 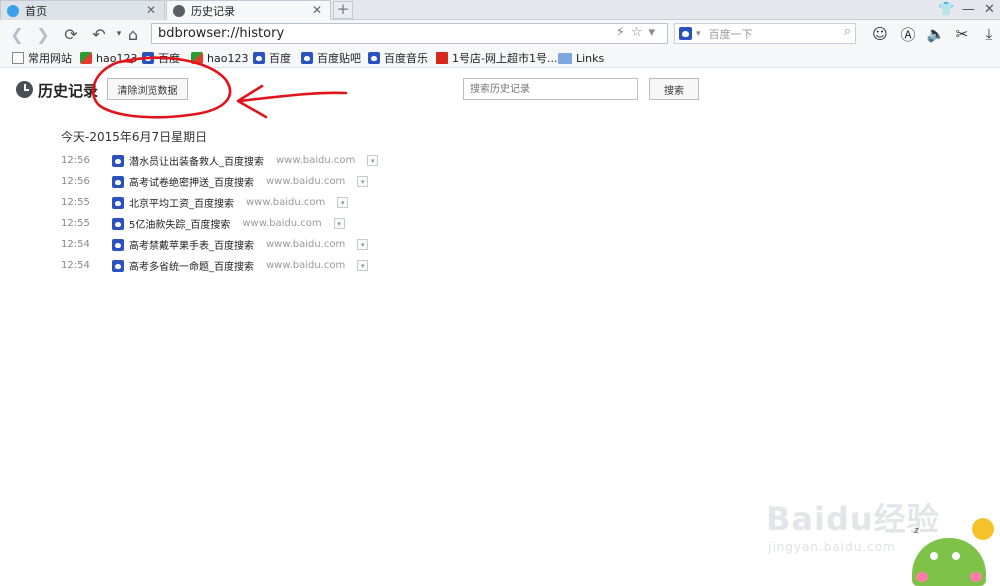 What do you see at coordinates (962, 34) in the screenshot?
I see `scissors-icon: ✂` at bounding box center [962, 34].